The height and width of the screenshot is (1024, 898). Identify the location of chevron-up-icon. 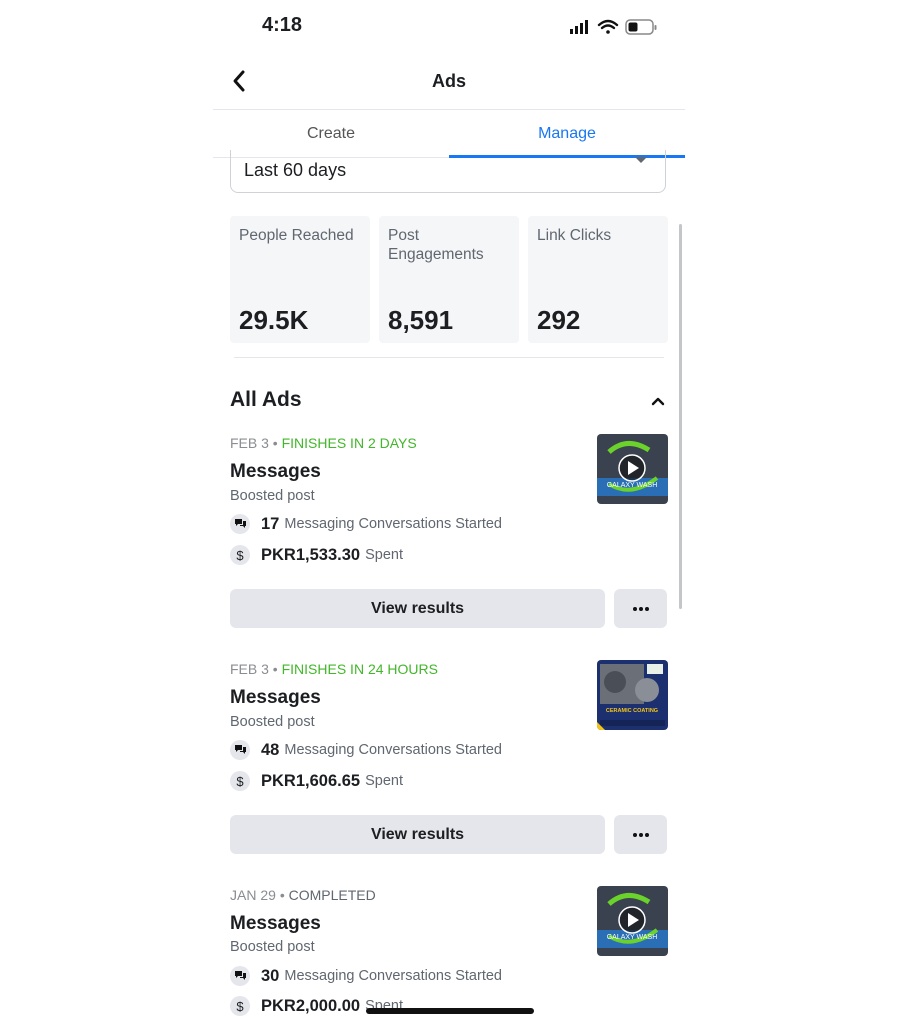
(658, 401).